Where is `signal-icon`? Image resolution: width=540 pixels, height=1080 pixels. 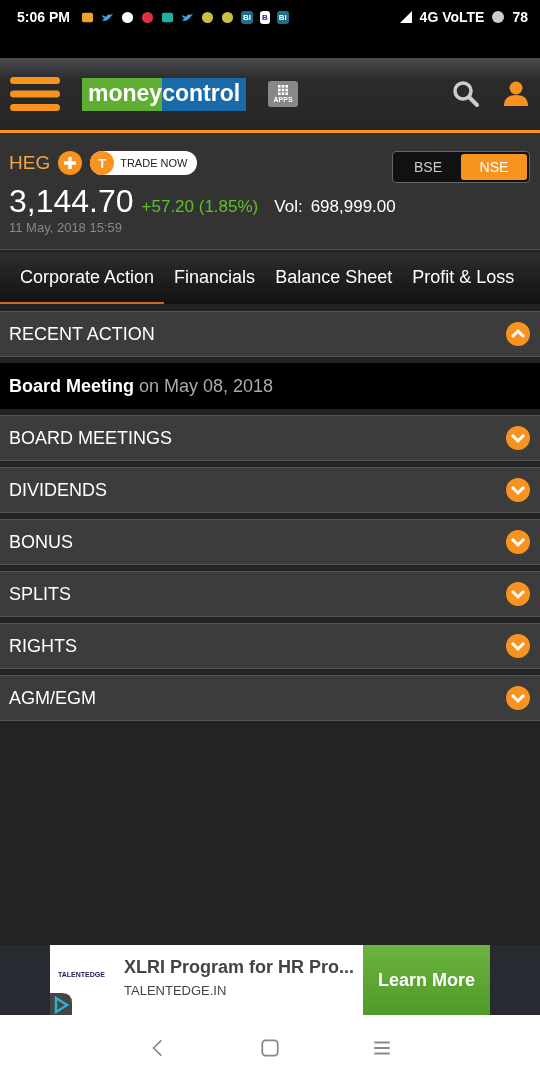 signal-icon is located at coordinates (405, 17).